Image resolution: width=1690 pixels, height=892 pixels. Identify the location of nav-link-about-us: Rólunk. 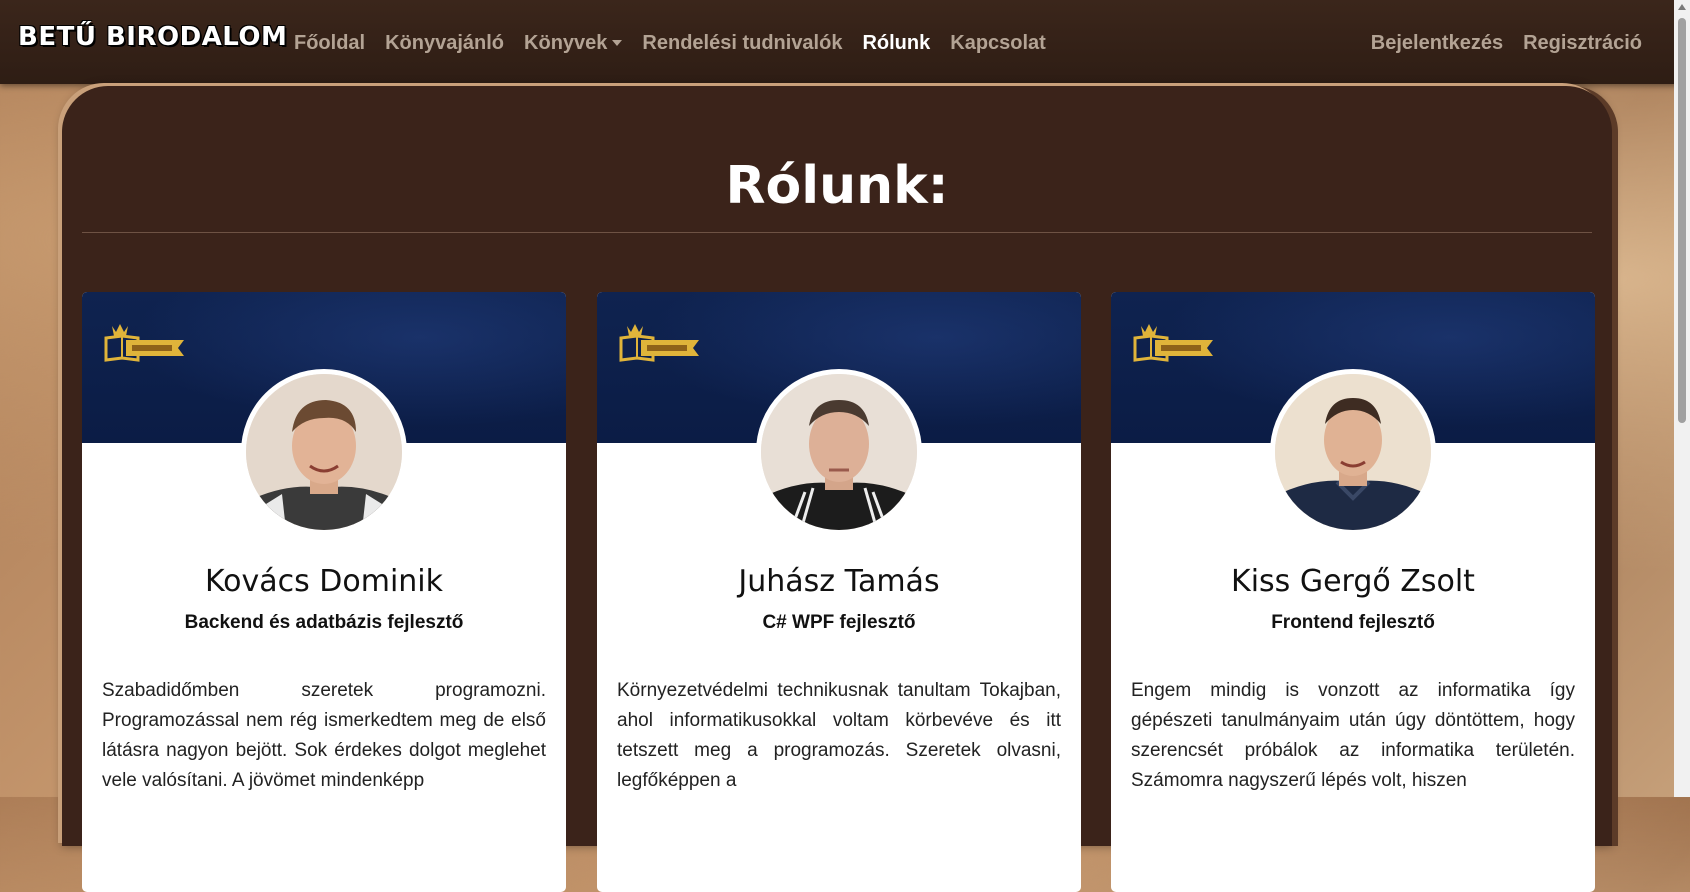
(896, 43).